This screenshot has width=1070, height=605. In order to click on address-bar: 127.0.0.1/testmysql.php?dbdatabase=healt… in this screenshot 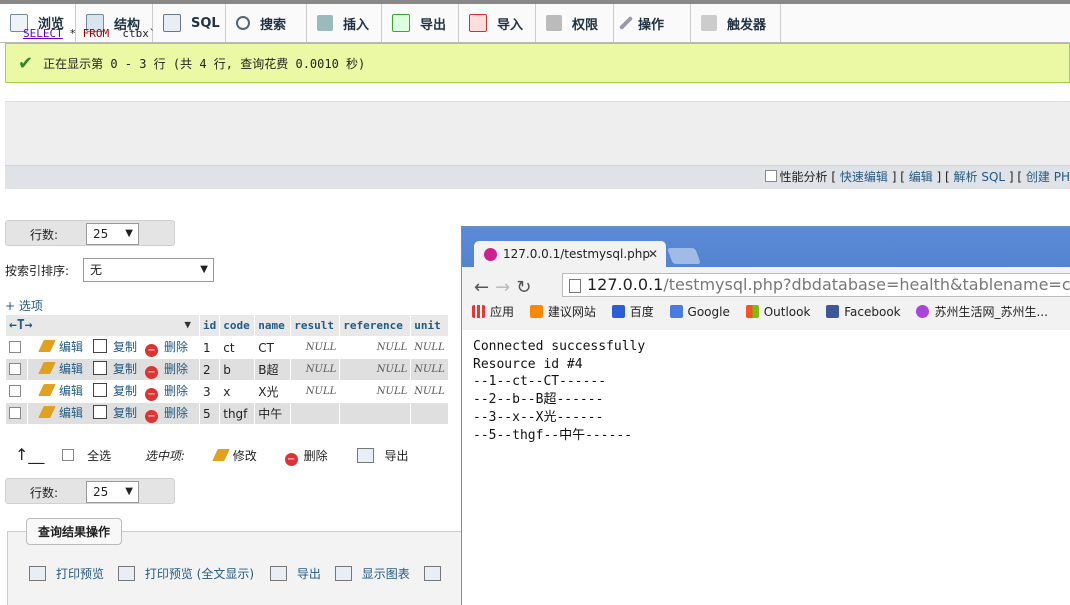, I will do `click(816, 285)`.